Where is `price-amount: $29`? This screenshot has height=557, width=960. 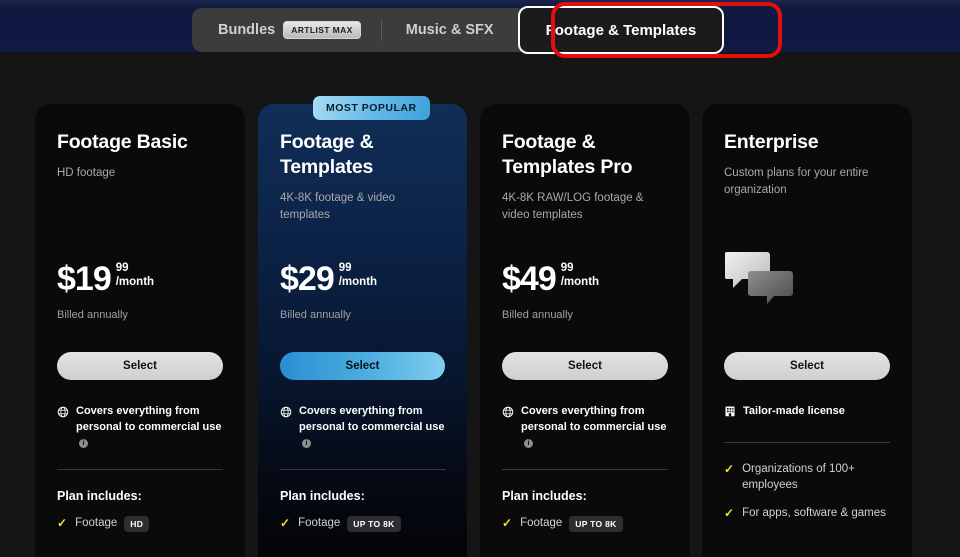
price-amount: $29 is located at coordinates (307, 279).